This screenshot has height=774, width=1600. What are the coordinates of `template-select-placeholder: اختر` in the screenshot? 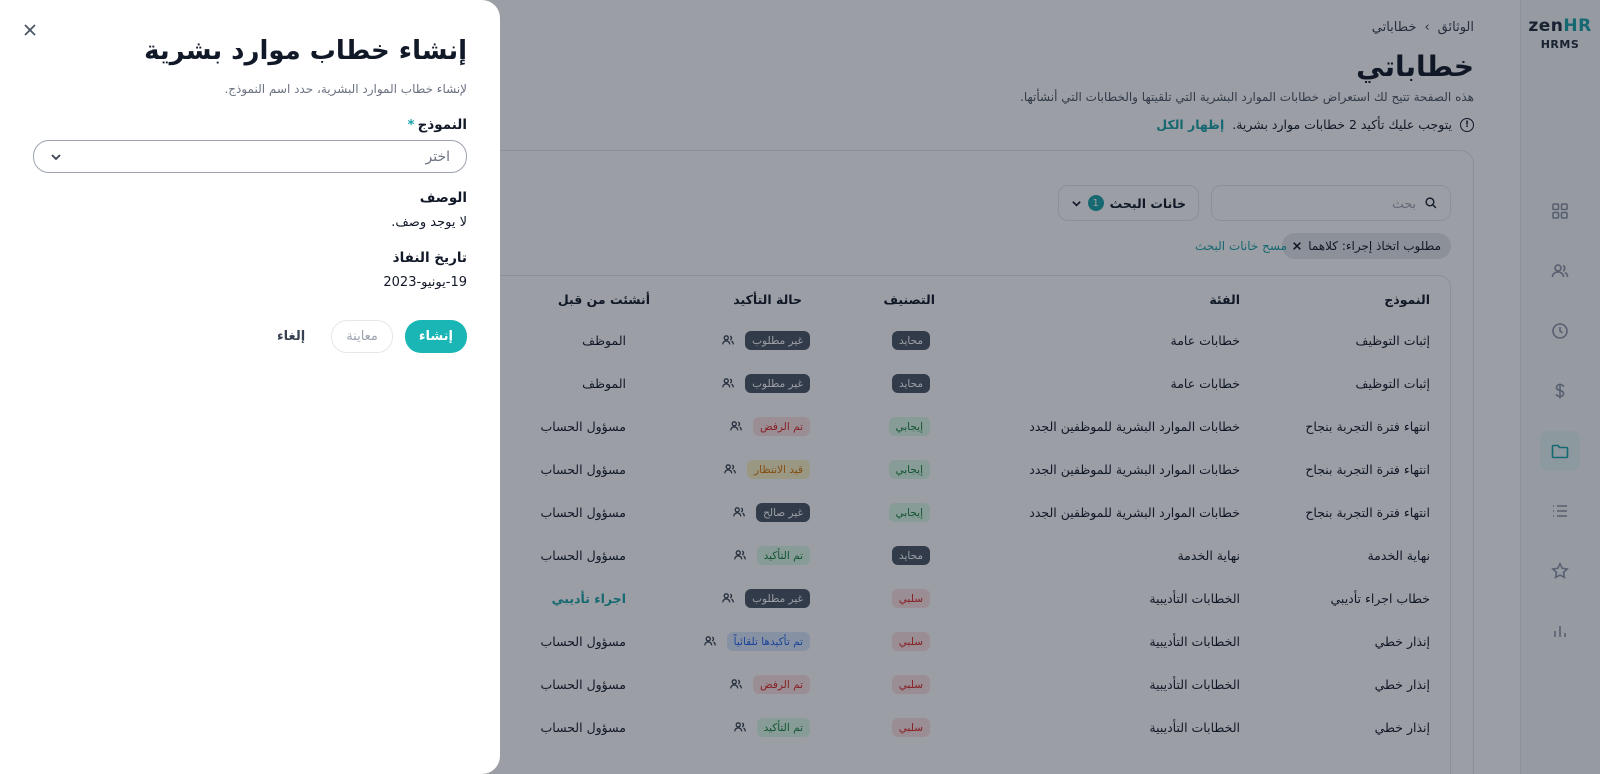 It's located at (438, 156).